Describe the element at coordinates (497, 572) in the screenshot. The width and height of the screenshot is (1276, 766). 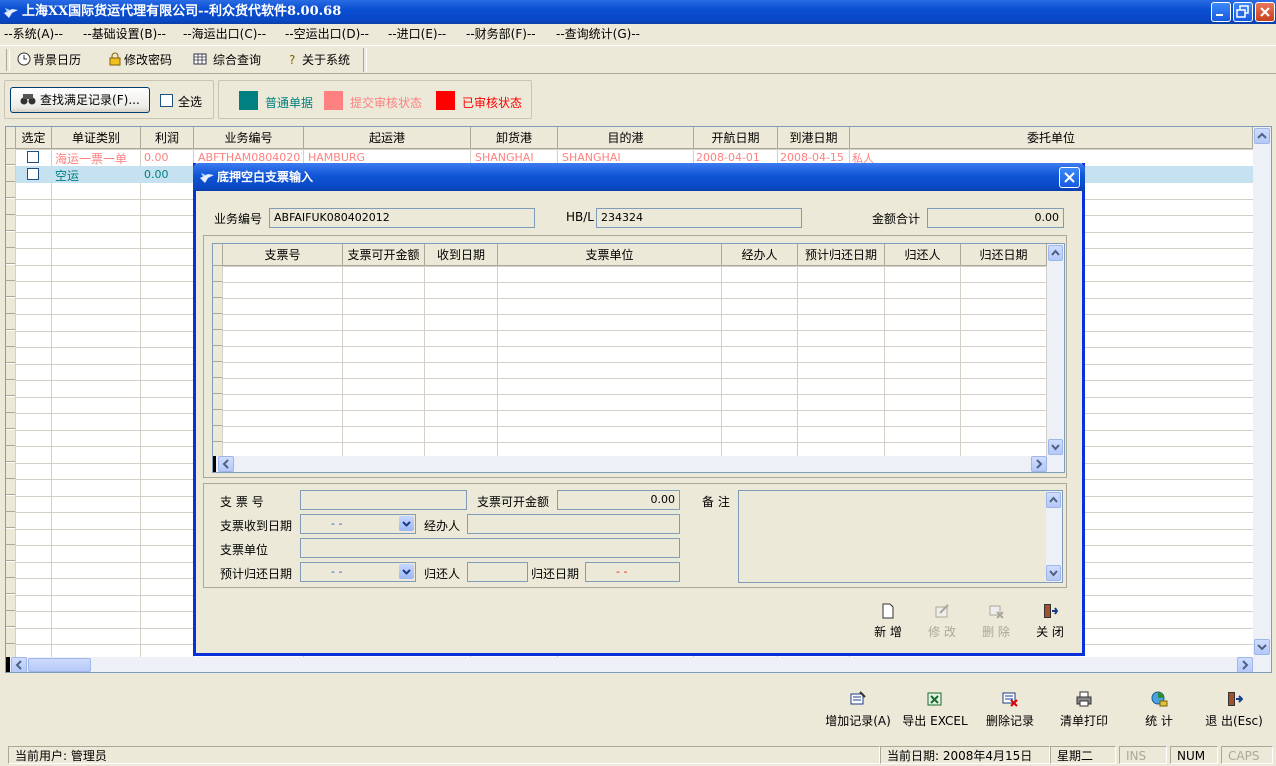
I see `returner-input` at that location.